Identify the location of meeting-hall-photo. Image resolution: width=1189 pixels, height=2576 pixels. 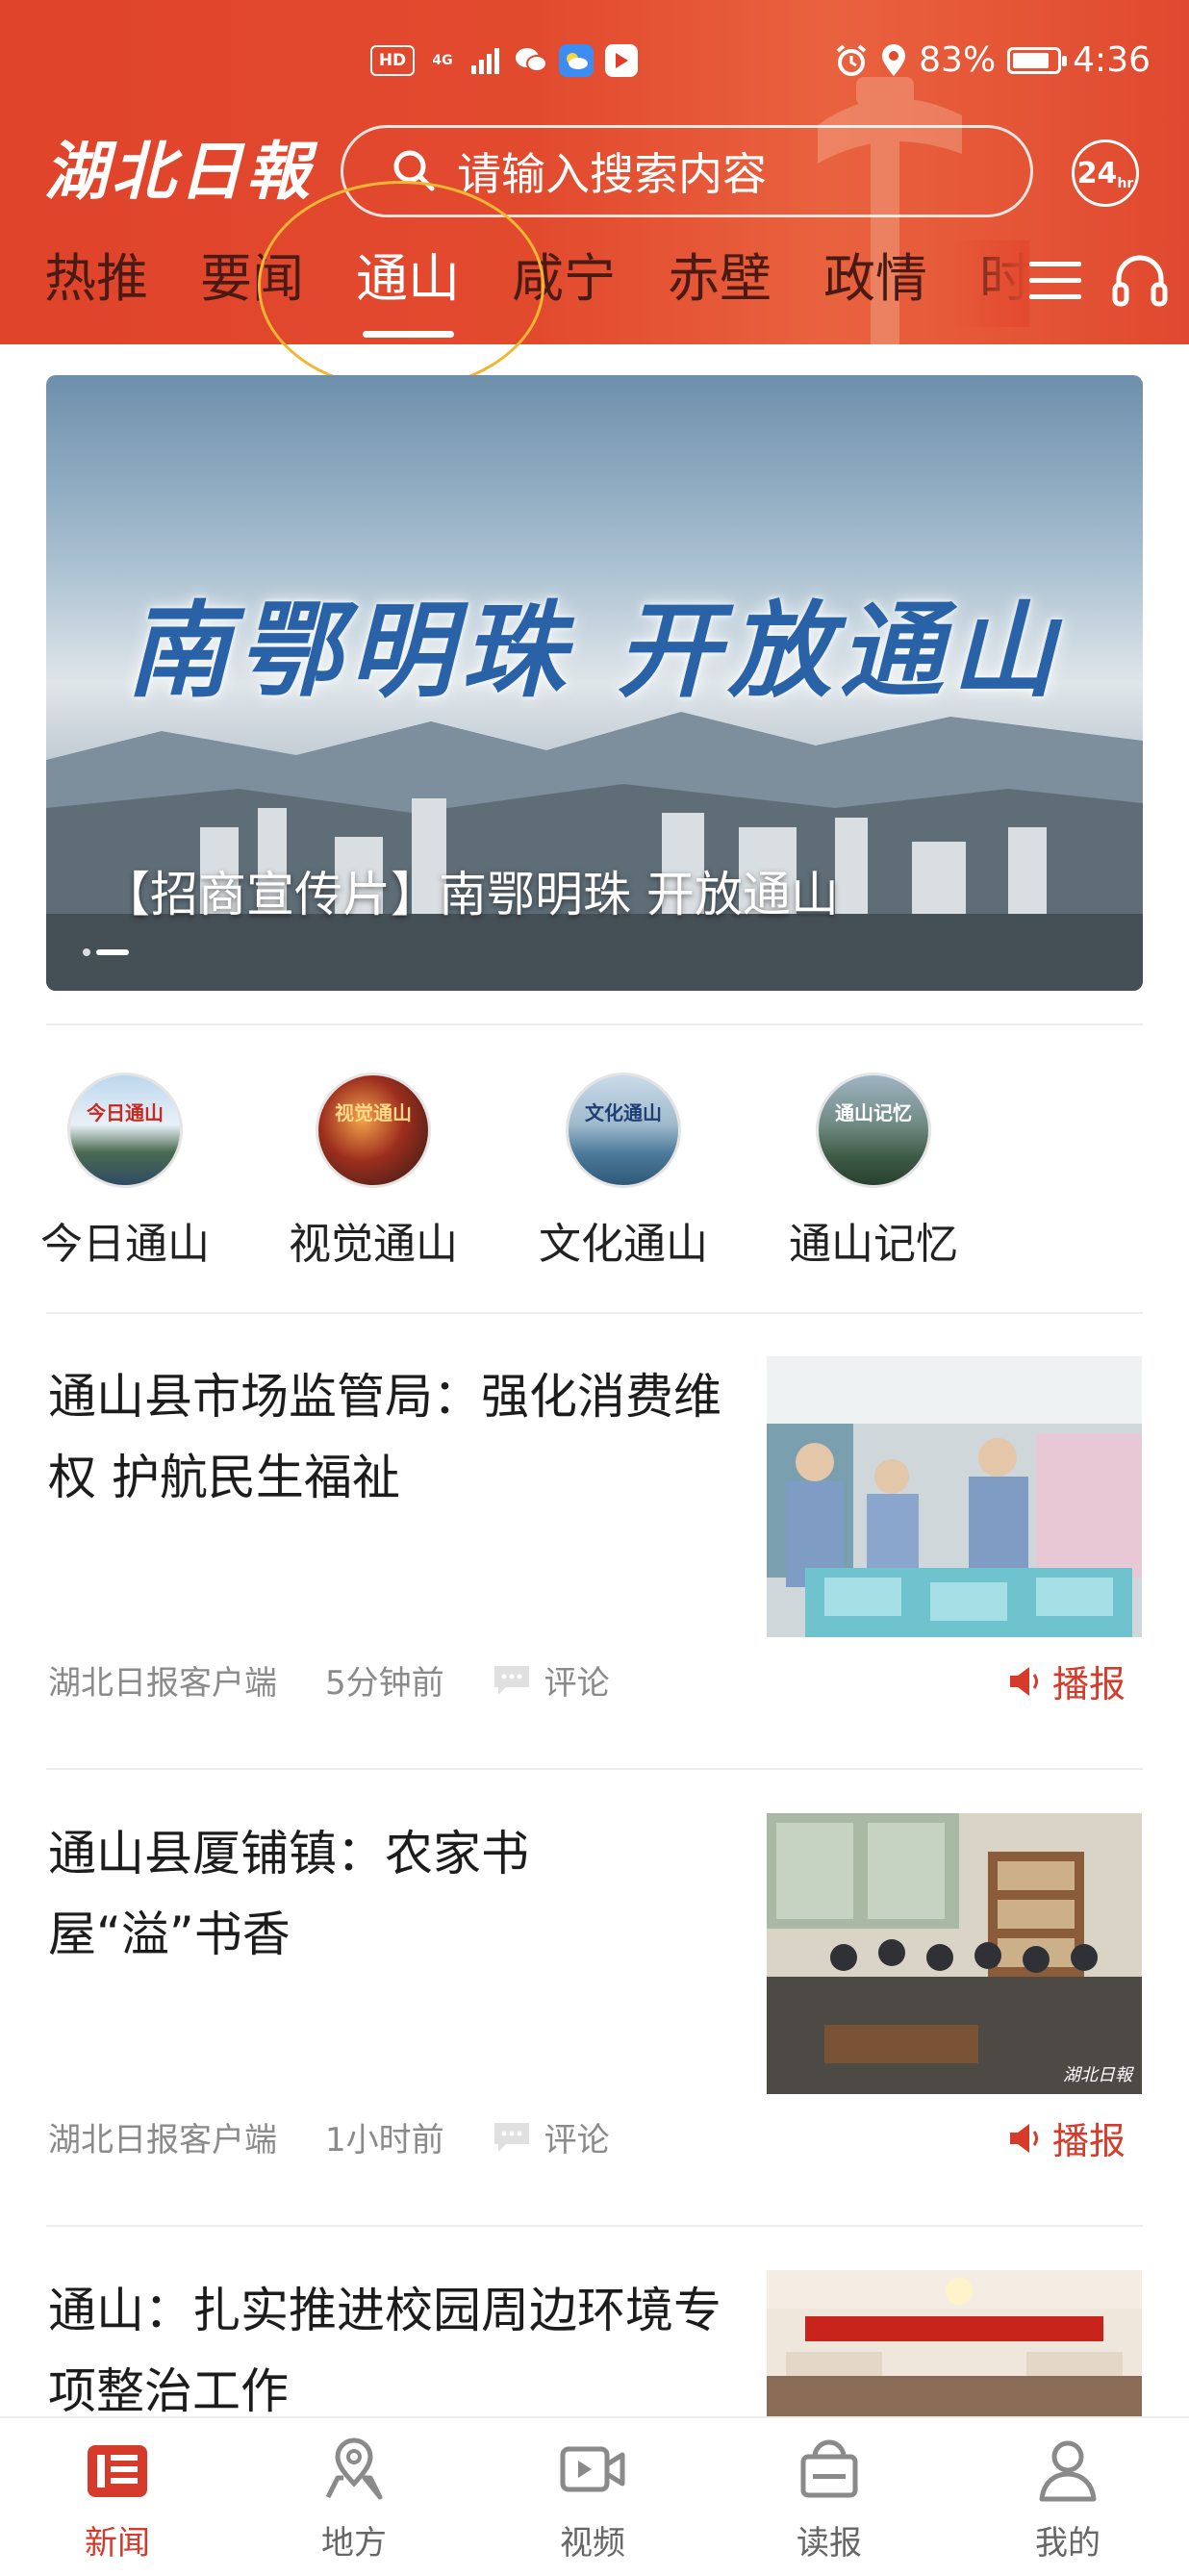
(954, 2343).